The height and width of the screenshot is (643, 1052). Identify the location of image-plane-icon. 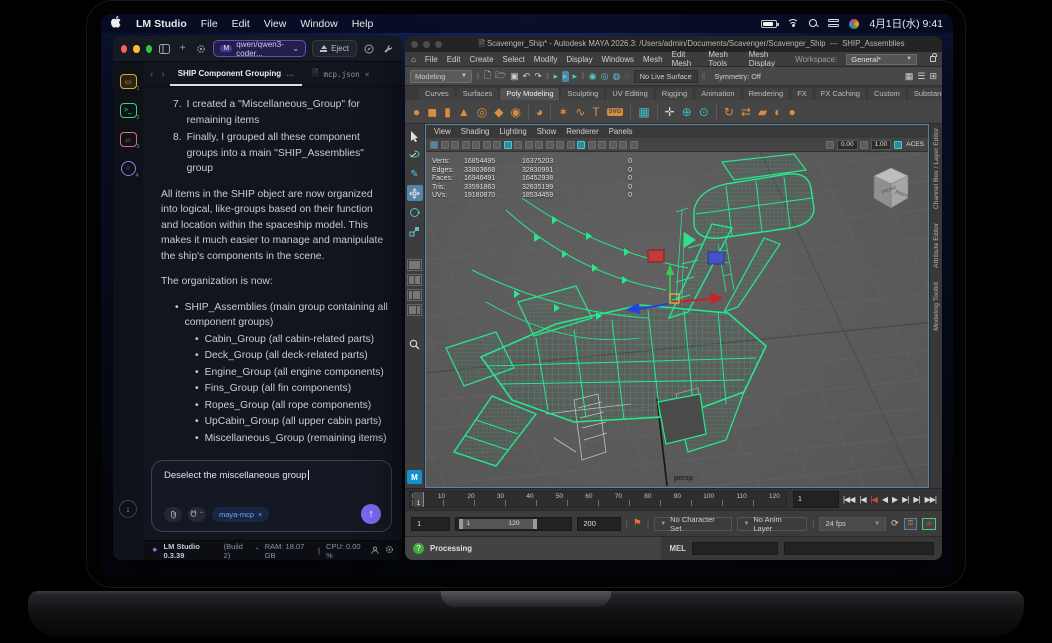
(476, 144).